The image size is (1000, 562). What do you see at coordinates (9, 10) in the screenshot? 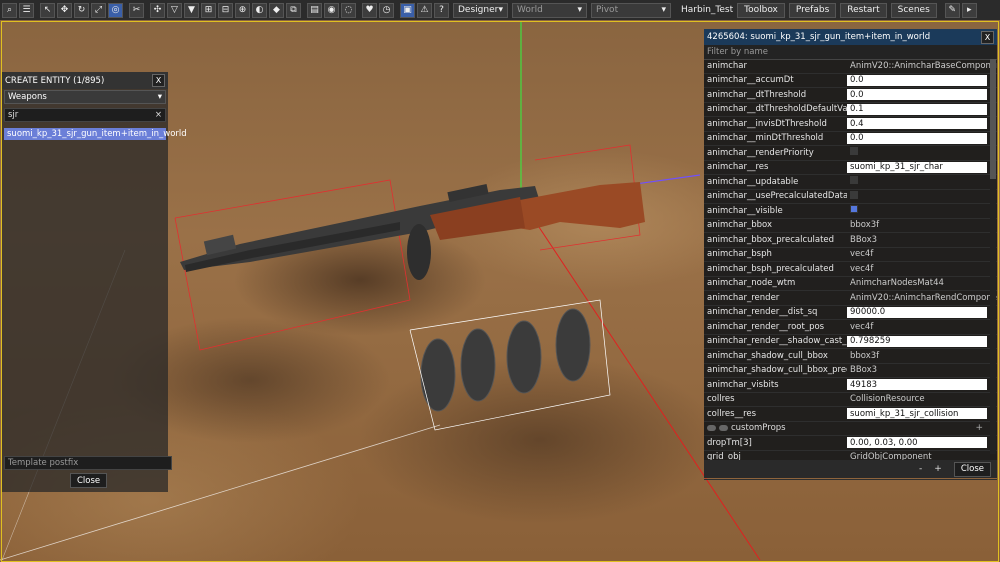
I see `search-icon: ⌕` at bounding box center [9, 10].